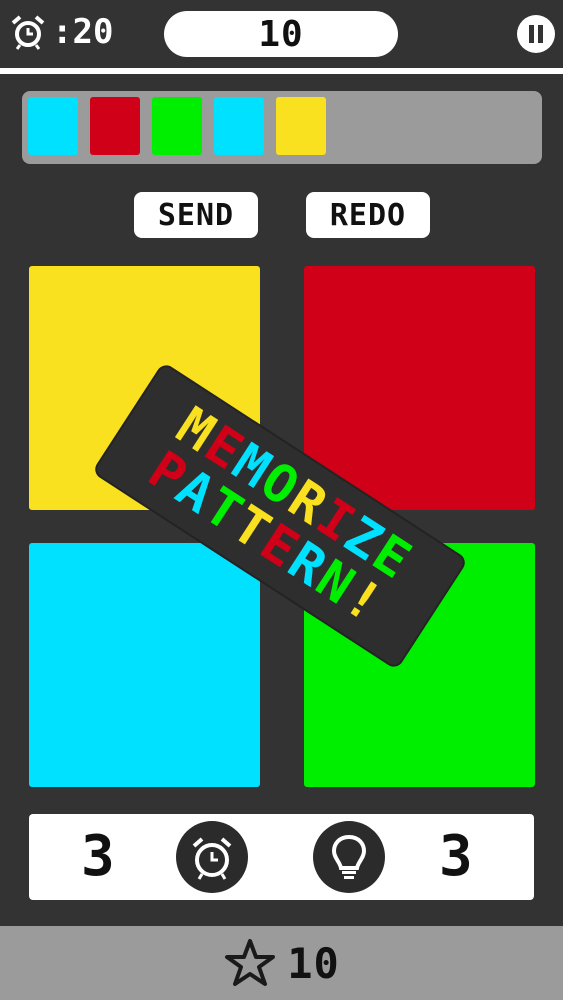 This screenshot has width=563, height=1000. What do you see at coordinates (281, 71) in the screenshot?
I see `header-divider` at bounding box center [281, 71].